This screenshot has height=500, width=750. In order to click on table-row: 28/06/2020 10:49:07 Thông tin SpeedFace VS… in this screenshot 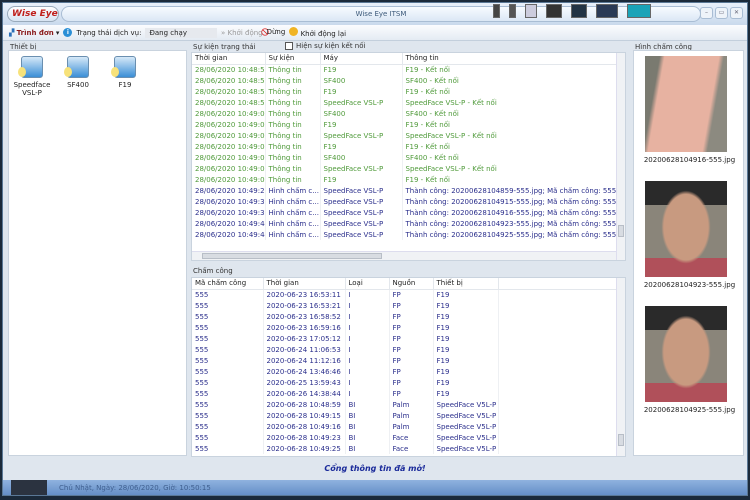, I will do `click(405, 168)`.